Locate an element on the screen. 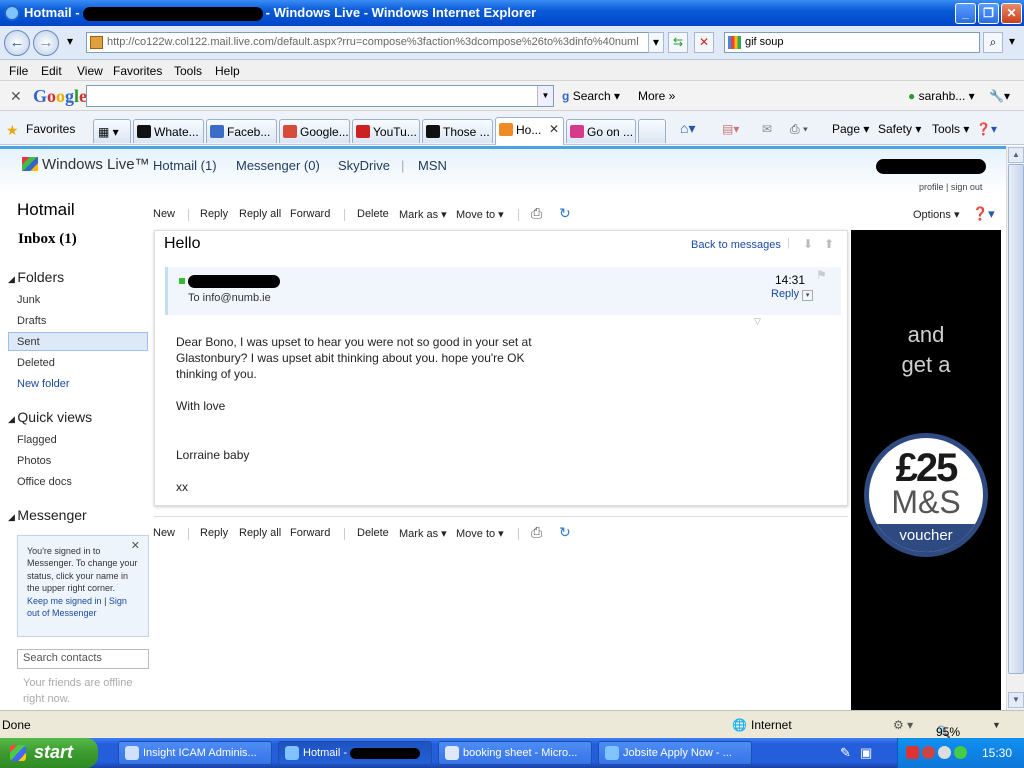 The width and height of the screenshot is (1024, 768). folders-heading: ◢ Folders is located at coordinates (36, 277).